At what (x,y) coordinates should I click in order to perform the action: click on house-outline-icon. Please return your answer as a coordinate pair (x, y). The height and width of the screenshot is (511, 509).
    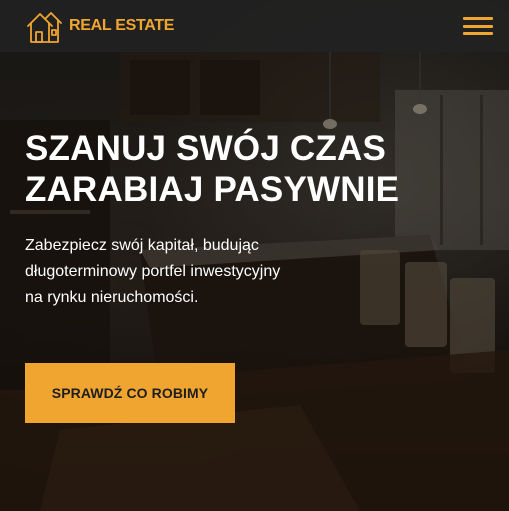
    Looking at the image, I should click on (44, 27).